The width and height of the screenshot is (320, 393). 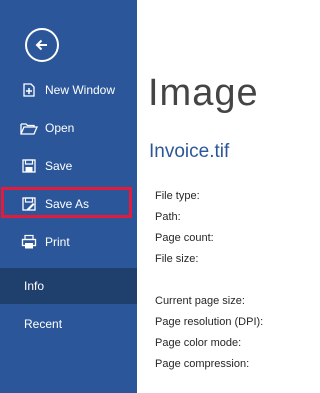 What do you see at coordinates (198, 343) in the screenshot?
I see `property-label: Page color mode:` at bounding box center [198, 343].